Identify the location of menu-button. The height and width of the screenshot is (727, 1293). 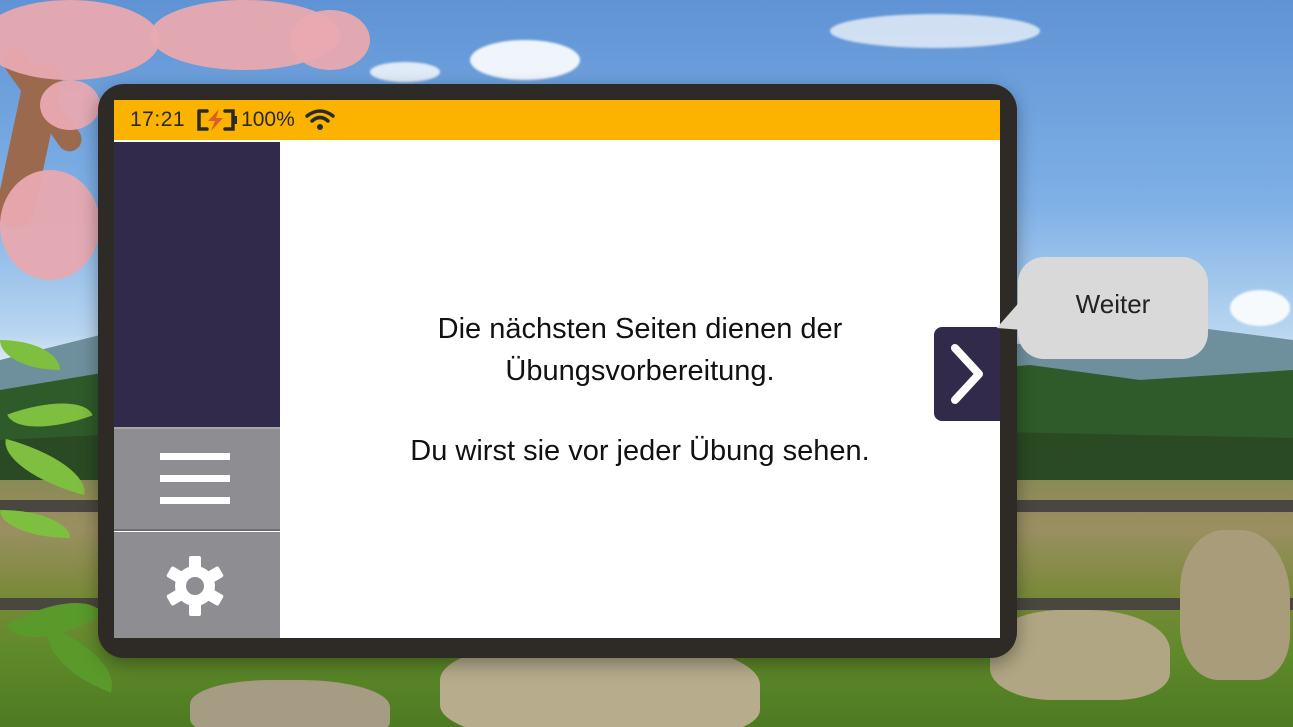
(197, 479).